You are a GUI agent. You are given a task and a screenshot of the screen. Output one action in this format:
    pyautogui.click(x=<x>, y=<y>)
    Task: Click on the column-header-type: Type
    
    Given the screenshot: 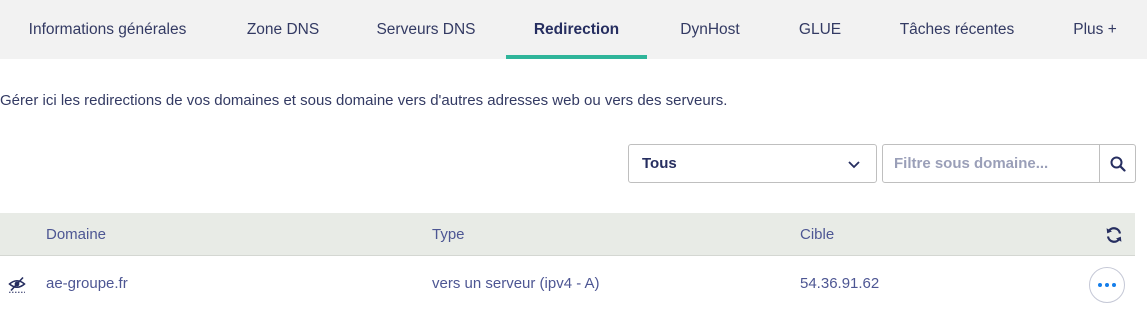 What is the action you would take?
    pyautogui.click(x=448, y=234)
    